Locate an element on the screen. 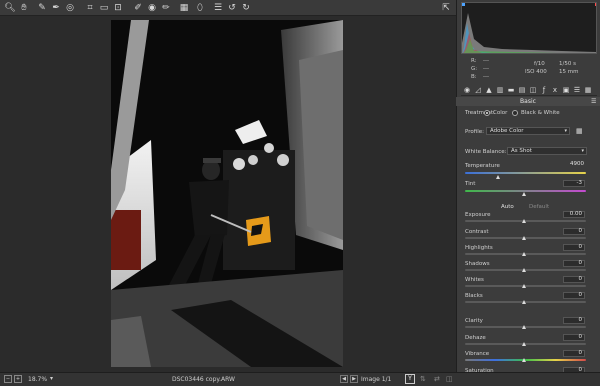 The width and height of the screenshot is (600, 386). snapshots-tab-icon: ▦ is located at coordinates (588, 90).